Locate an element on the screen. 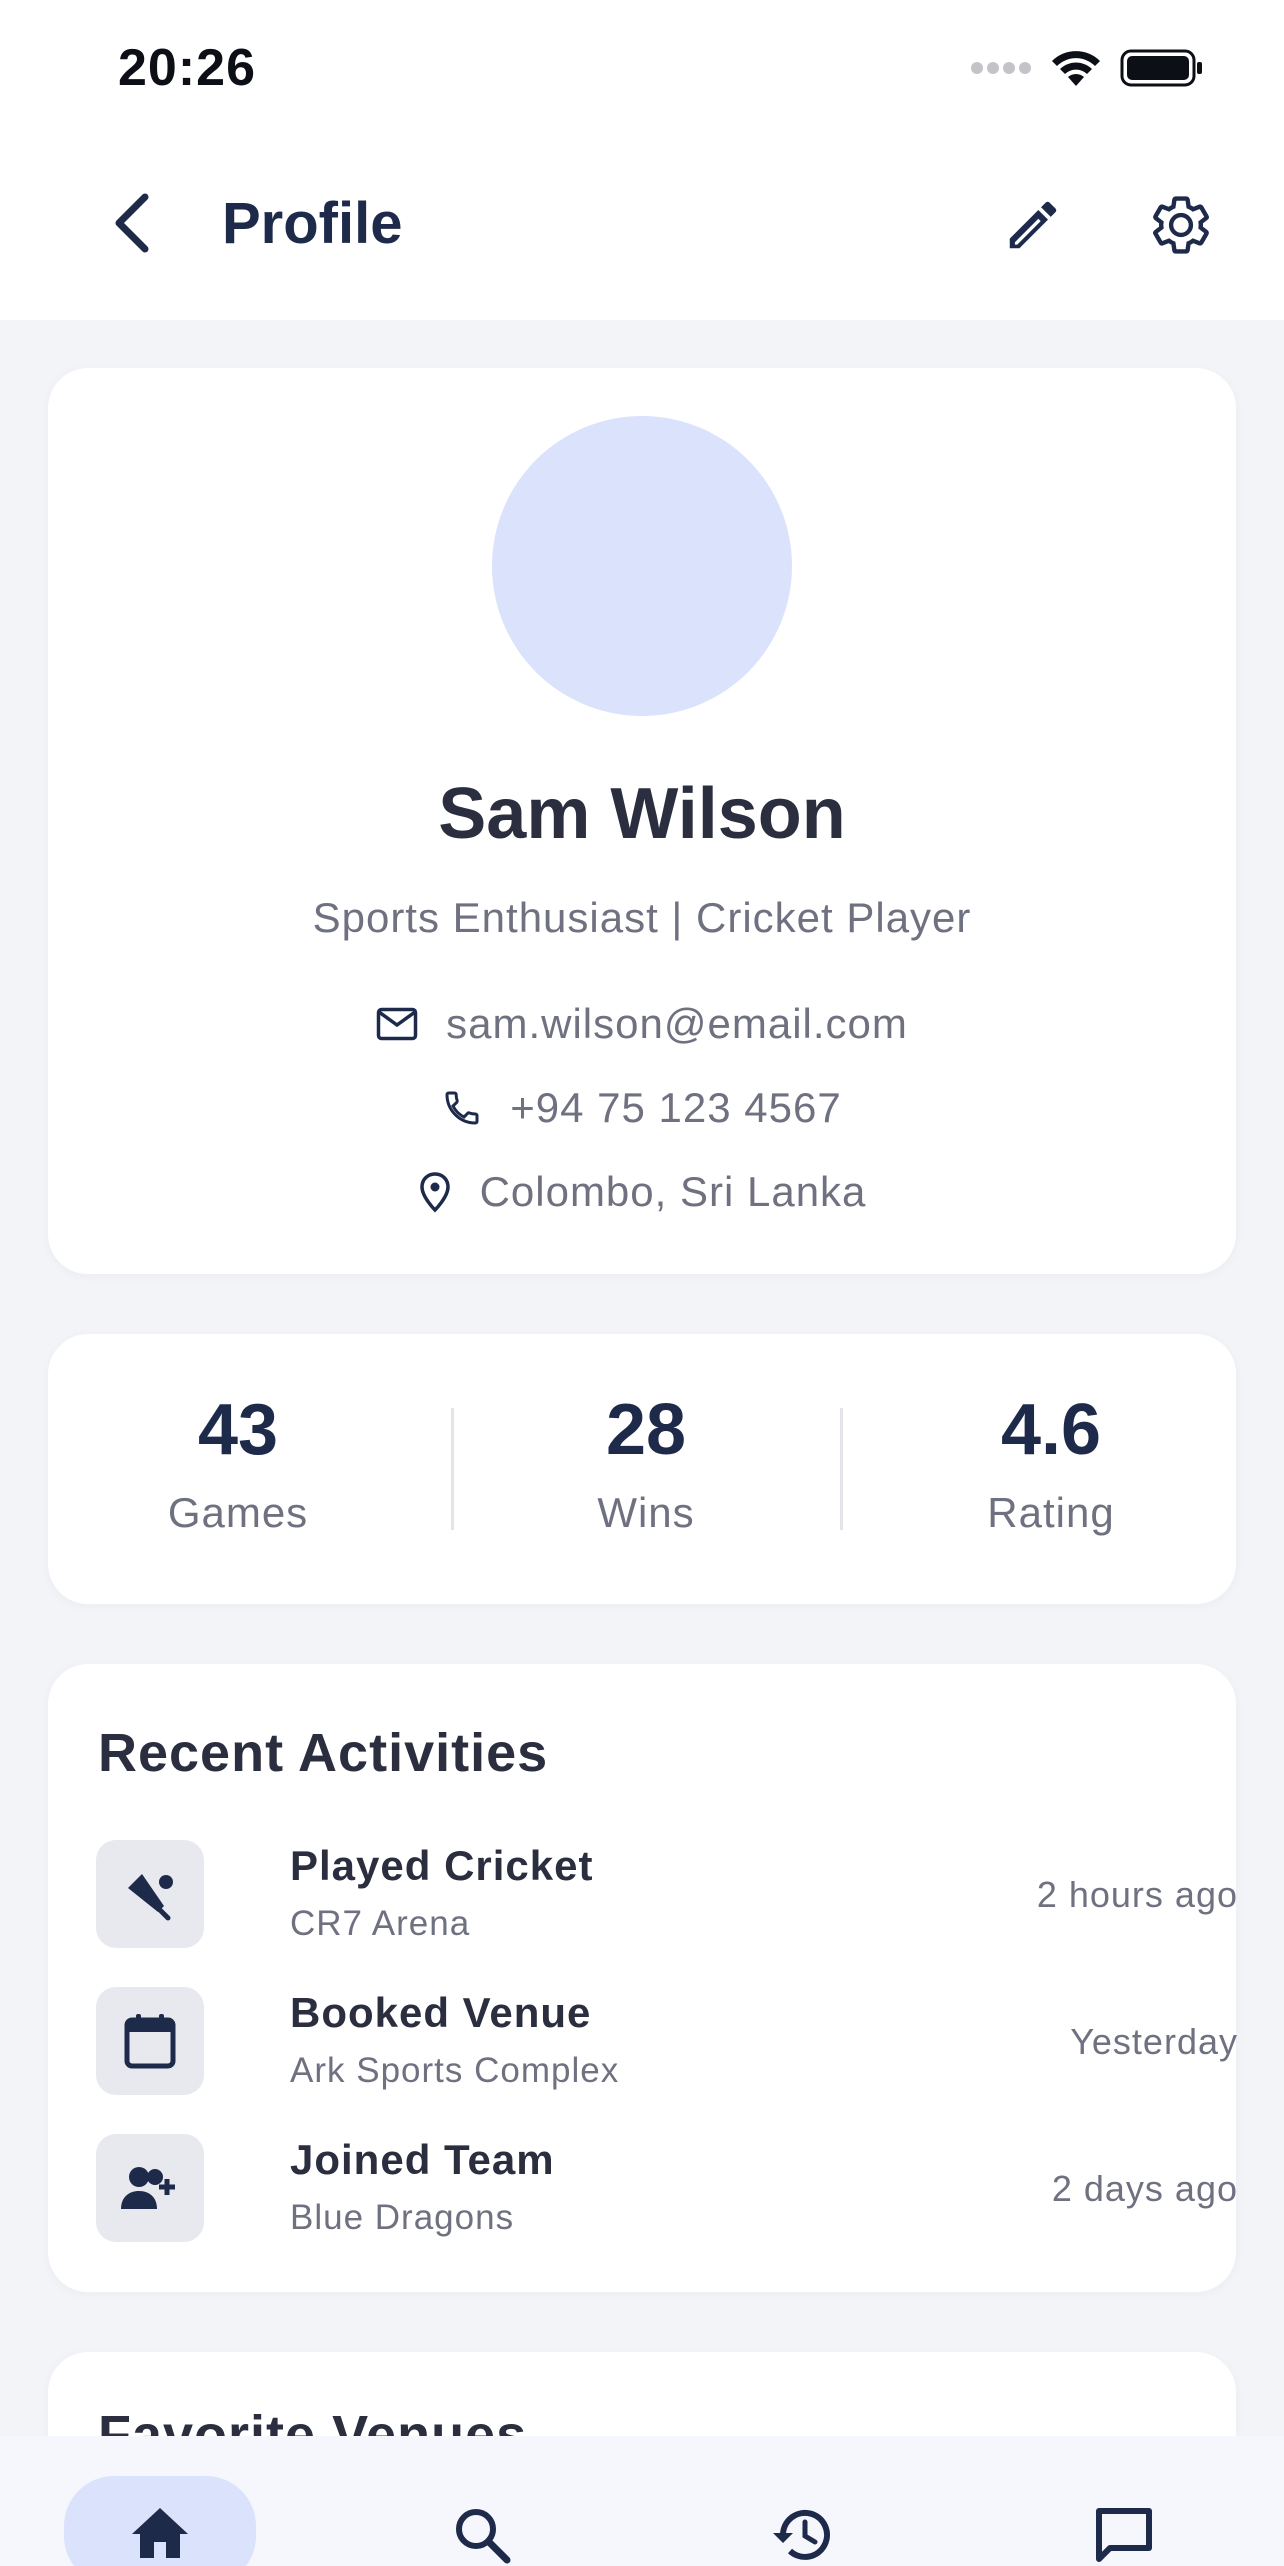  wifi-icon is located at coordinates (1076, 68).